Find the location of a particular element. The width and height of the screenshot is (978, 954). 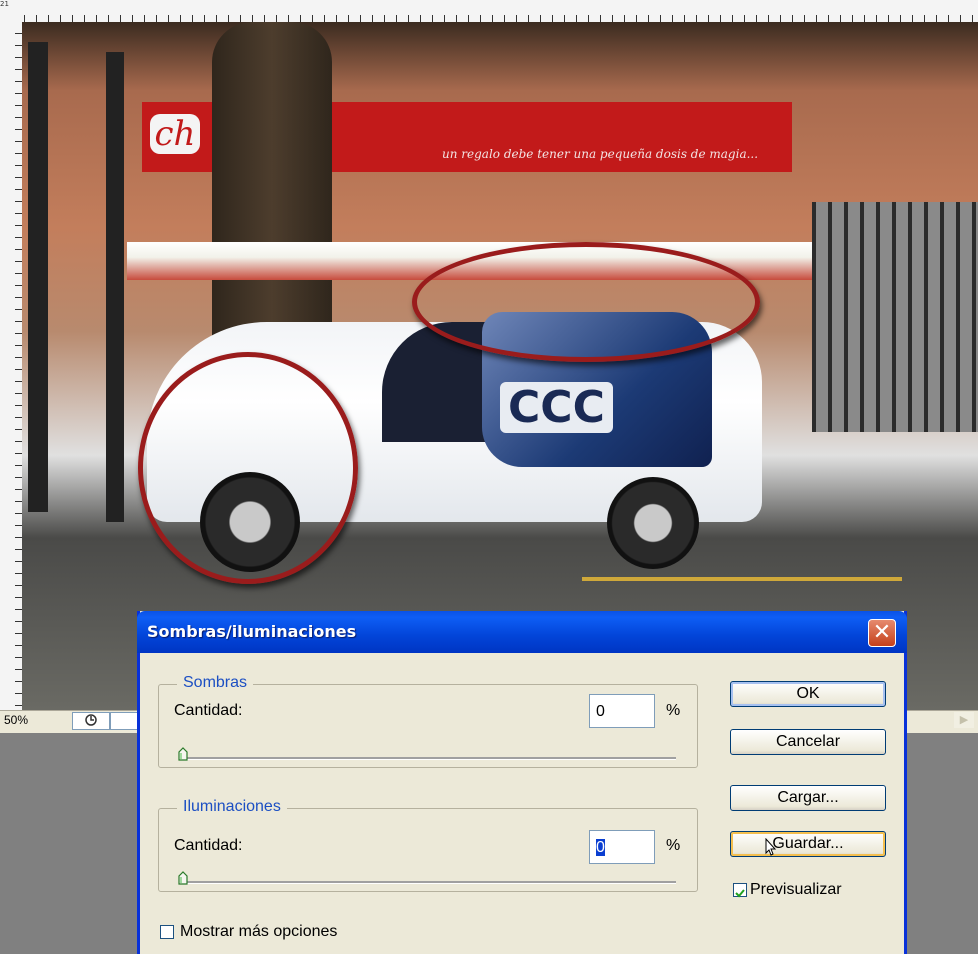

dialog-title: Sombras/iluminaciones is located at coordinates (252, 631).